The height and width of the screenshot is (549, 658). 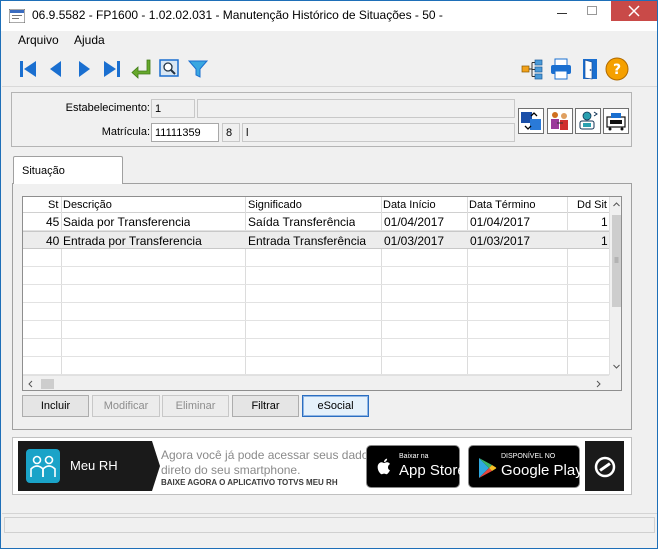 I want to click on google-play-icon, so click(x=488, y=468).